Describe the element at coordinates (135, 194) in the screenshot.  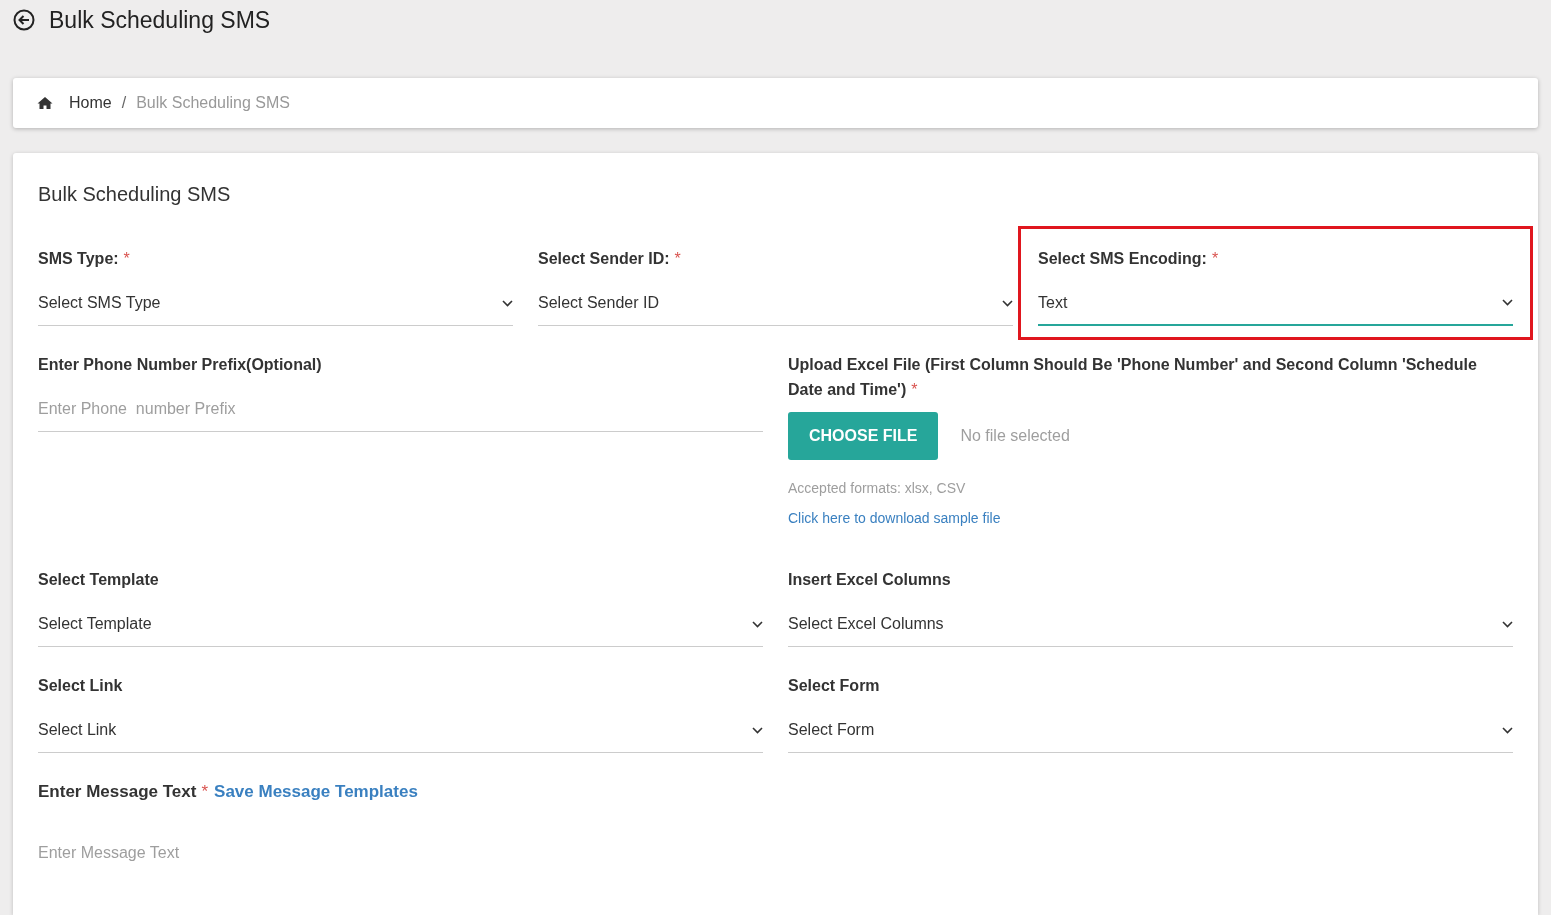
I see `card-title: Bulk Scheduling SMS` at that location.